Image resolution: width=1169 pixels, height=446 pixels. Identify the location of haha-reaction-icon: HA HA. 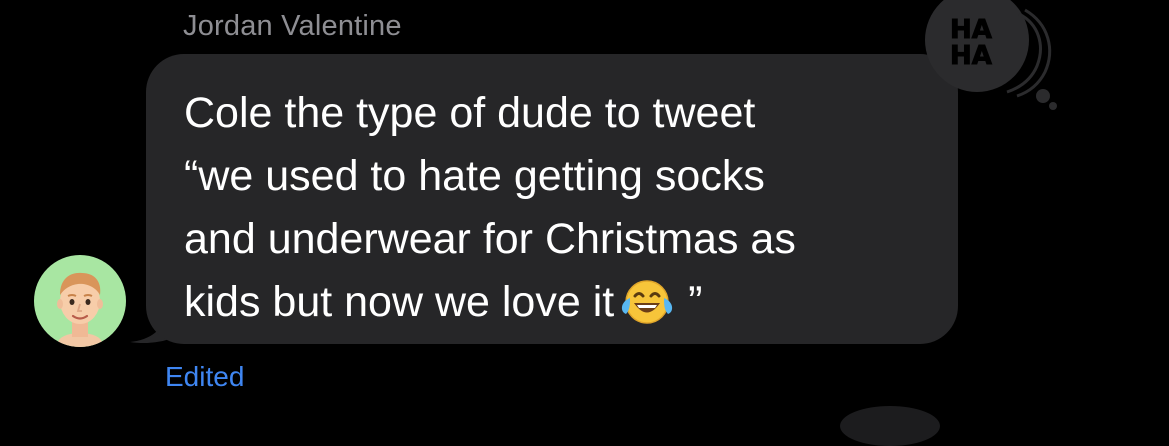
(991, 55).